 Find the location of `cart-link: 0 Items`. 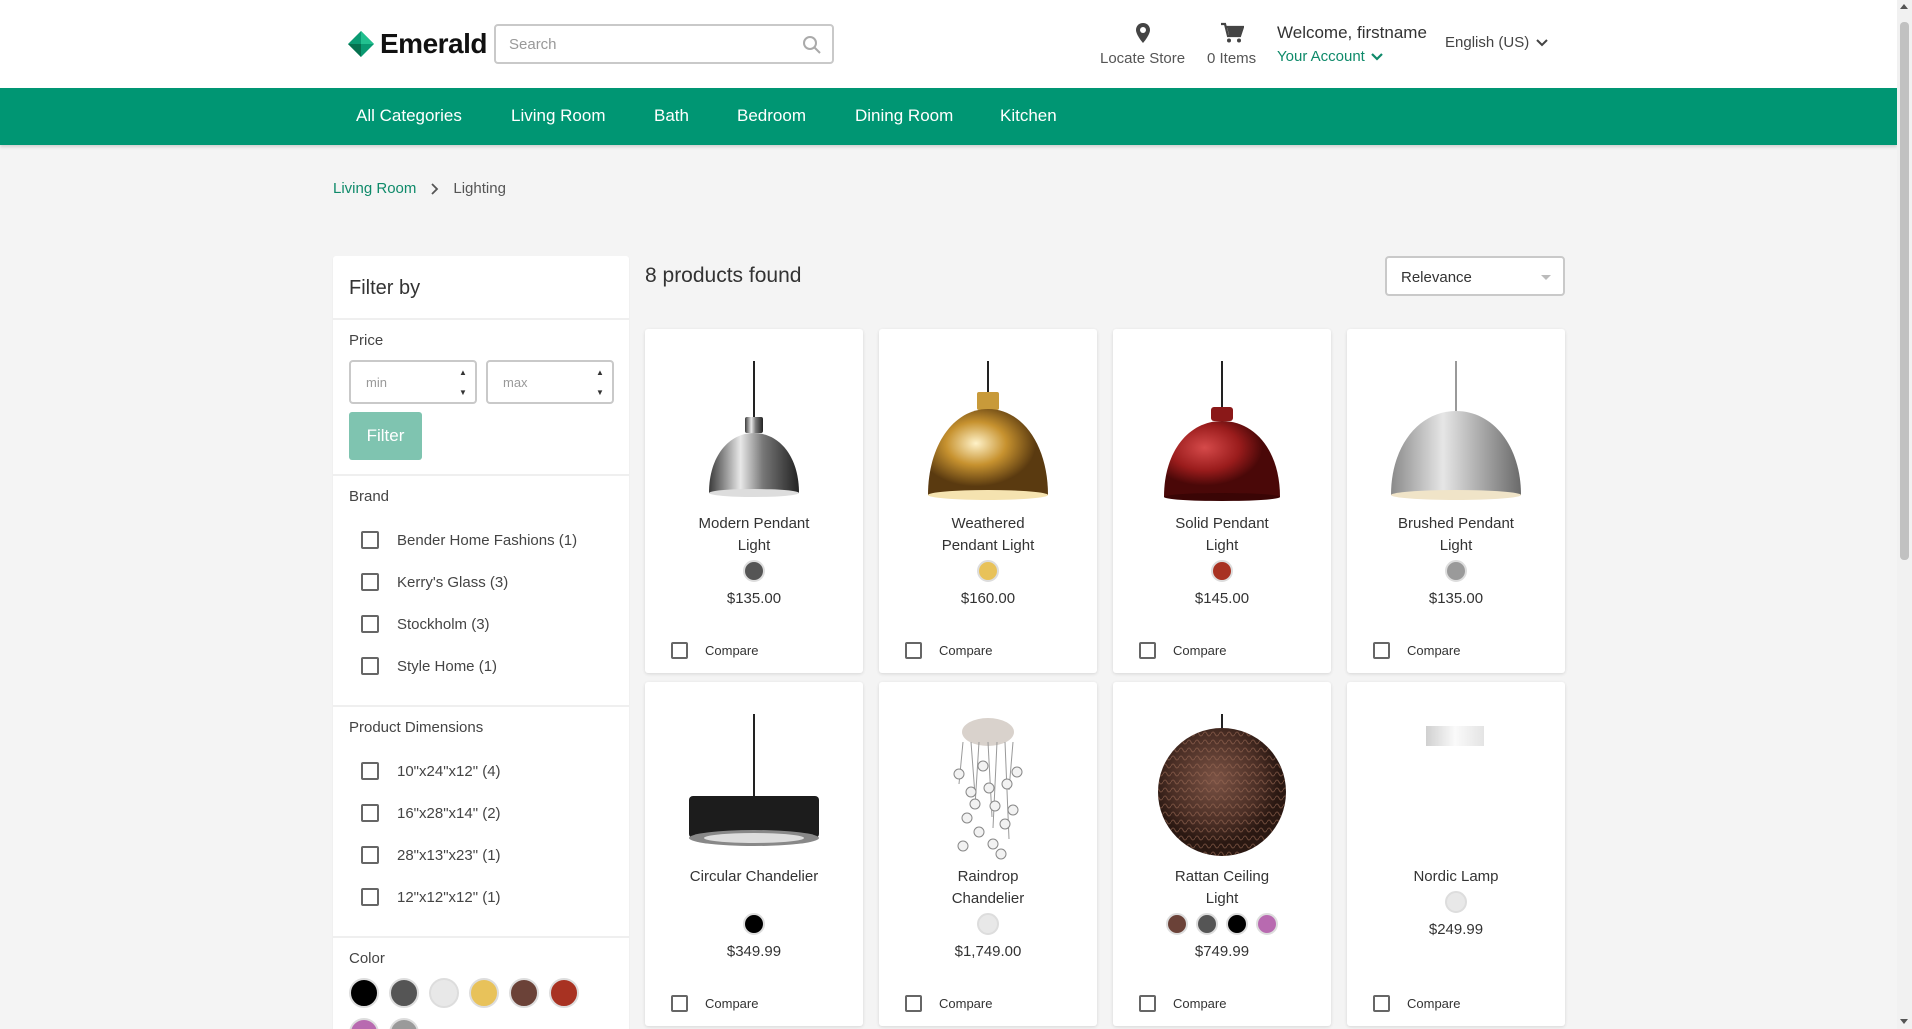

cart-link: 0 Items is located at coordinates (1231, 43).